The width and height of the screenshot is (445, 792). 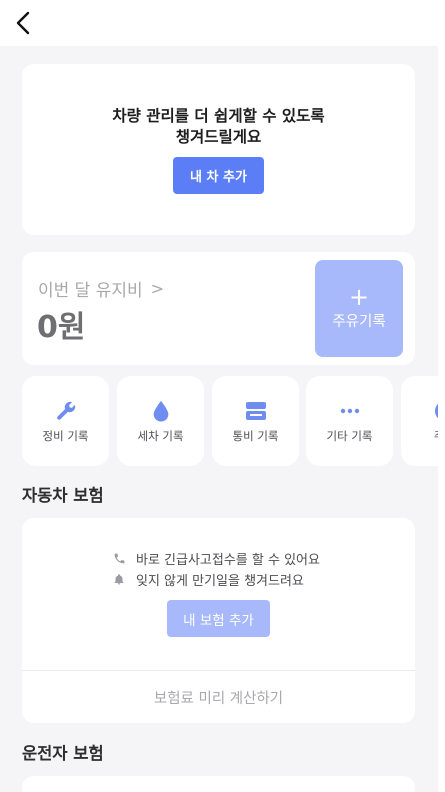 I want to click on back-button, so click(x=23, y=23).